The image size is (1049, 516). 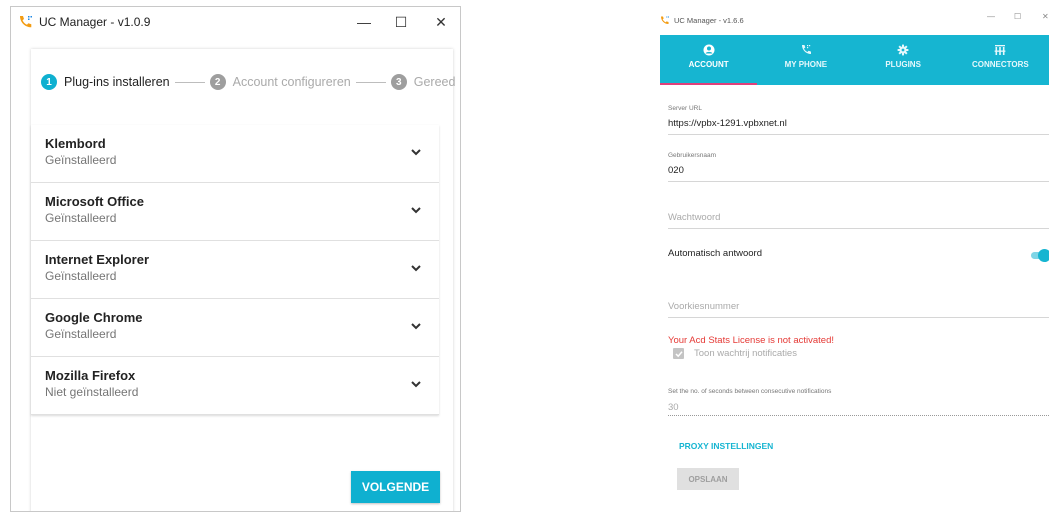 What do you see at coordinates (92, 392) in the screenshot?
I see `plugin-status: Niet geïnstalleerd` at bounding box center [92, 392].